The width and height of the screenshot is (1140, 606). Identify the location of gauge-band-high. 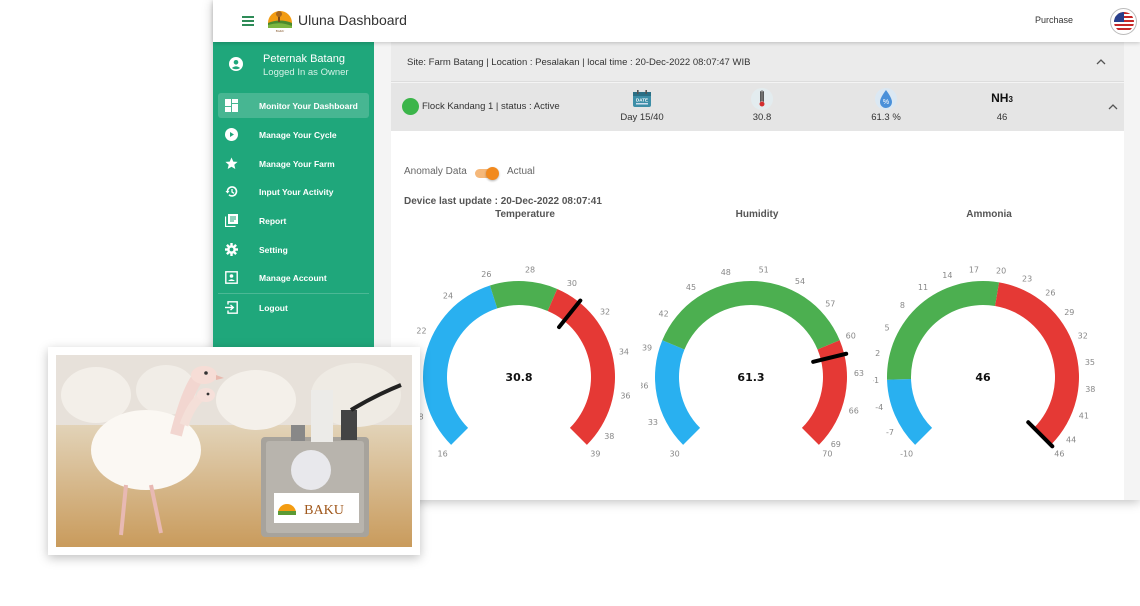
(1037, 363).